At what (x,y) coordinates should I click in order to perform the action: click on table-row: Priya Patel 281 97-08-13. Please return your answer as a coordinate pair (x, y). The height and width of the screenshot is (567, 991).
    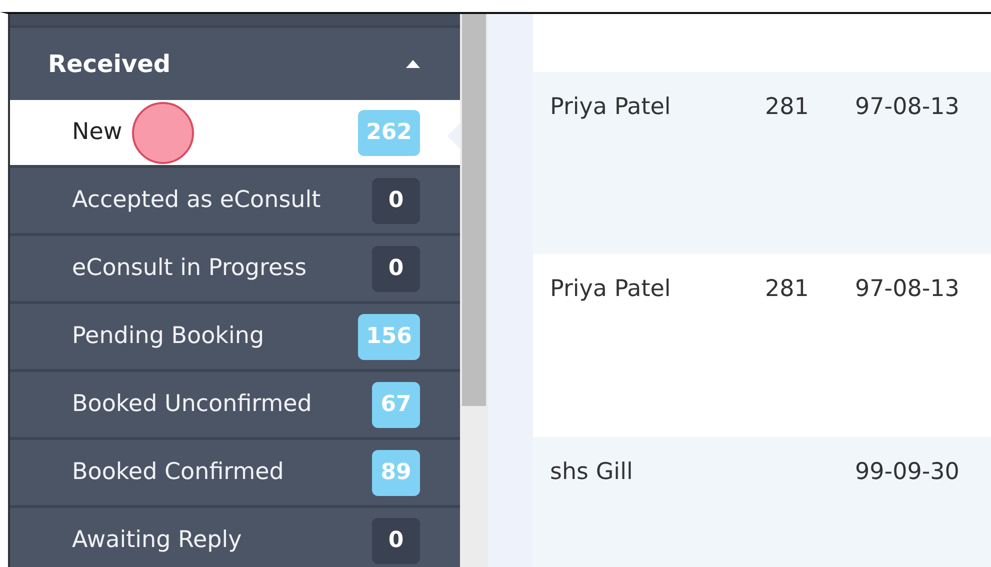
    Looking at the image, I should click on (762, 163).